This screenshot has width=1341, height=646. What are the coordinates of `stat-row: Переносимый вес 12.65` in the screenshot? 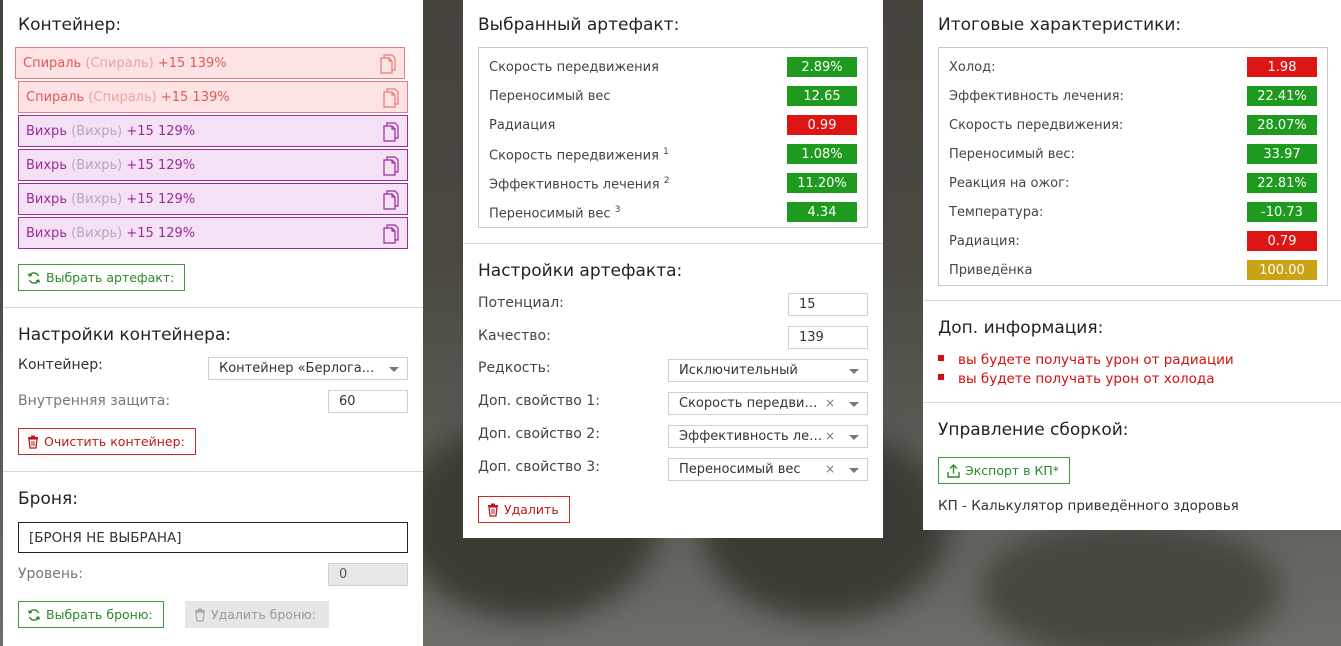 It's located at (673, 94).